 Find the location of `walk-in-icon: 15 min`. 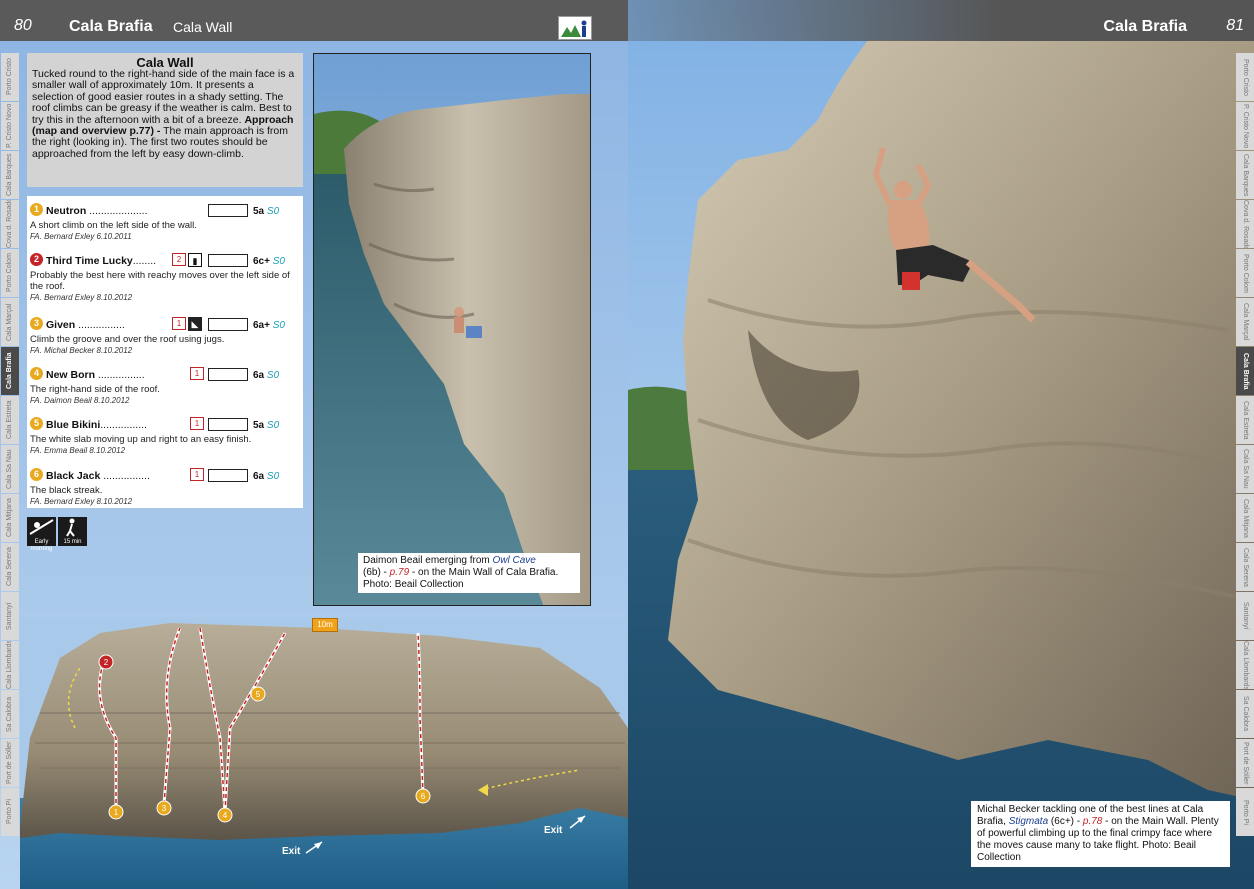

walk-in-icon: 15 min is located at coordinates (72, 531).